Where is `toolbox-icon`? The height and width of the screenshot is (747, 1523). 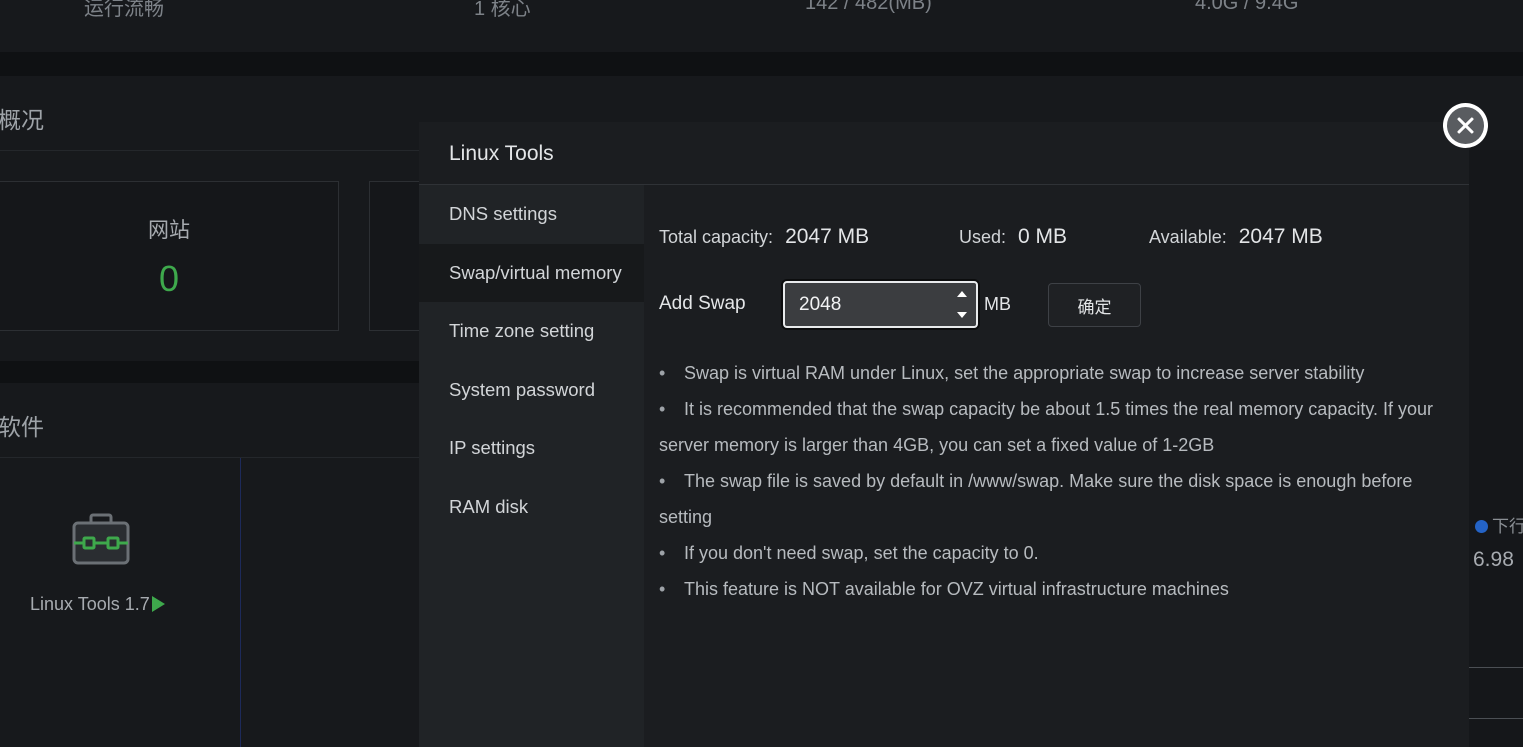
toolbox-icon is located at coordinates (101, 539).